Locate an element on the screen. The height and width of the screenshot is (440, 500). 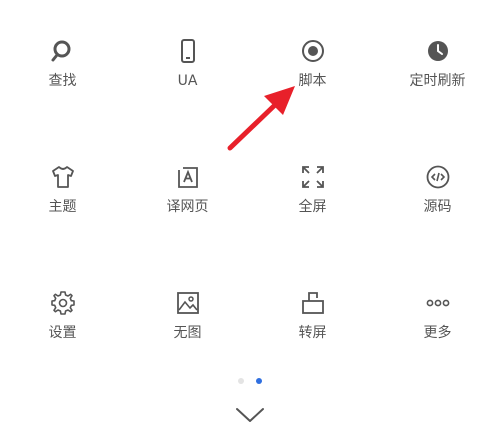
gear-icon is located at coordinates (63, 303).